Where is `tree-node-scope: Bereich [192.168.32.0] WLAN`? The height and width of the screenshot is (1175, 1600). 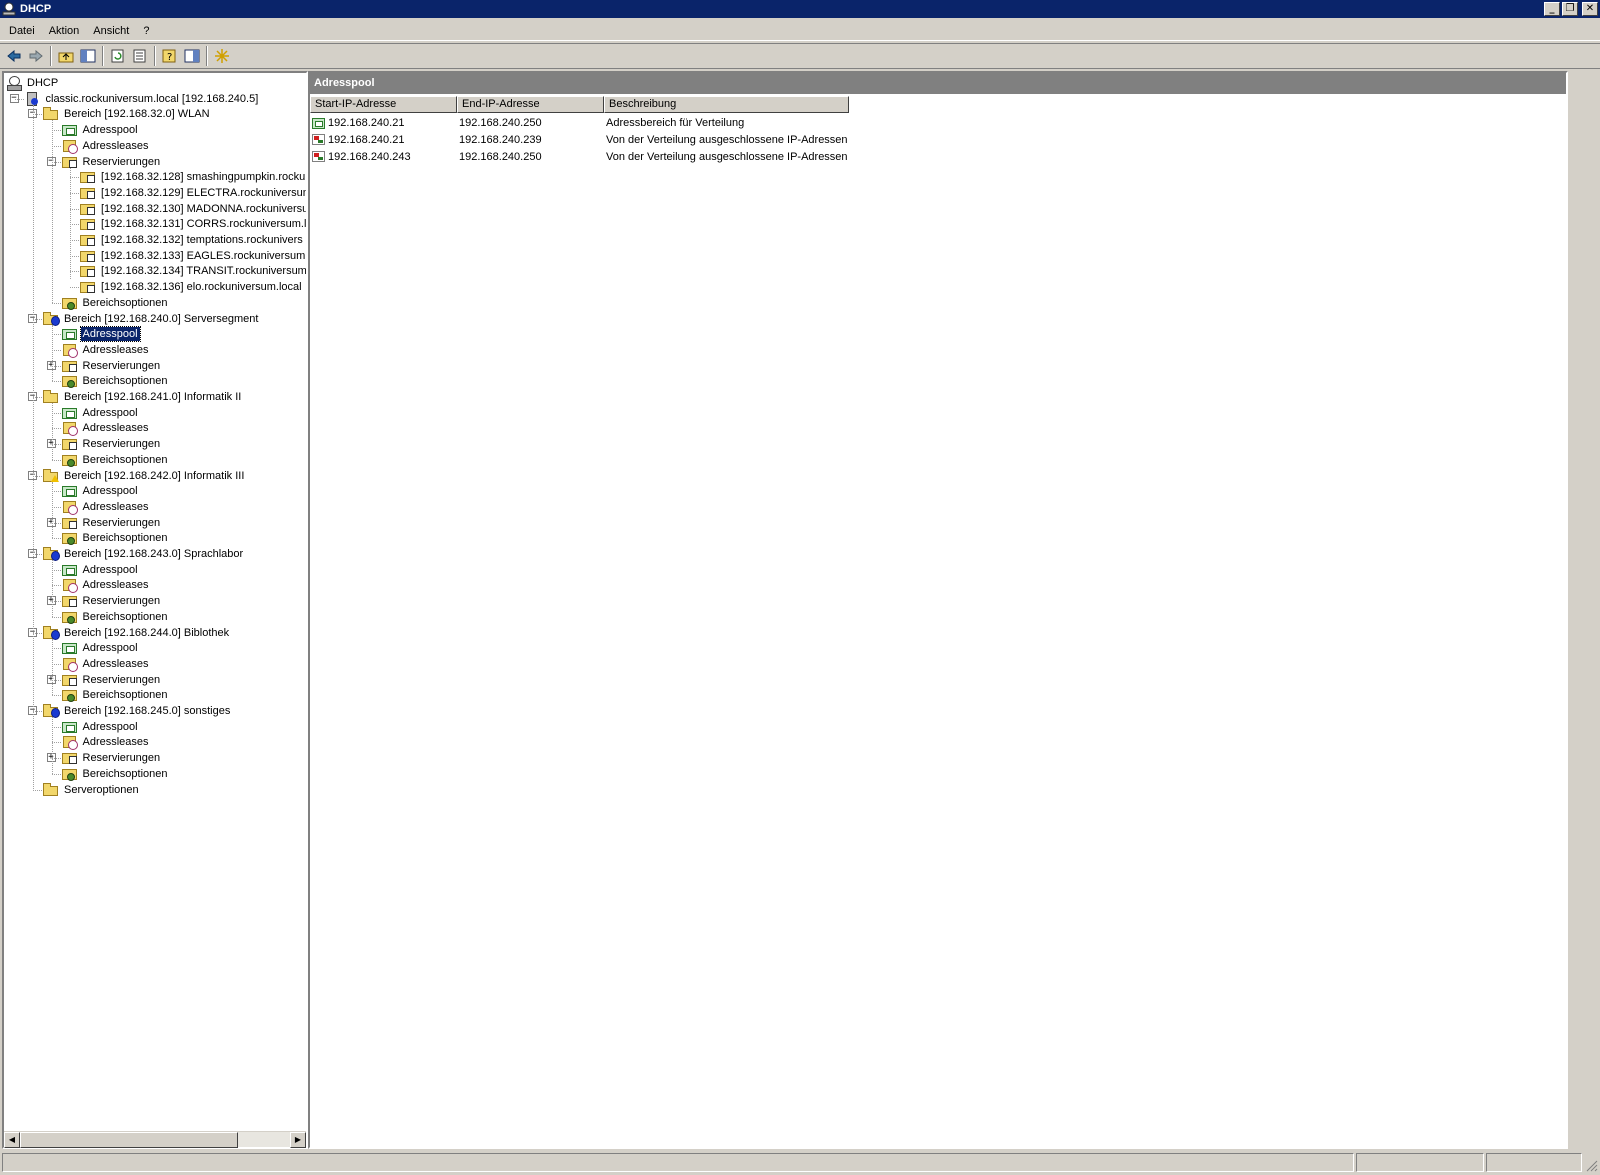
tree-node-scope: Bereich [192.168.32.0] WLAN is located at coordinates (127, 114).